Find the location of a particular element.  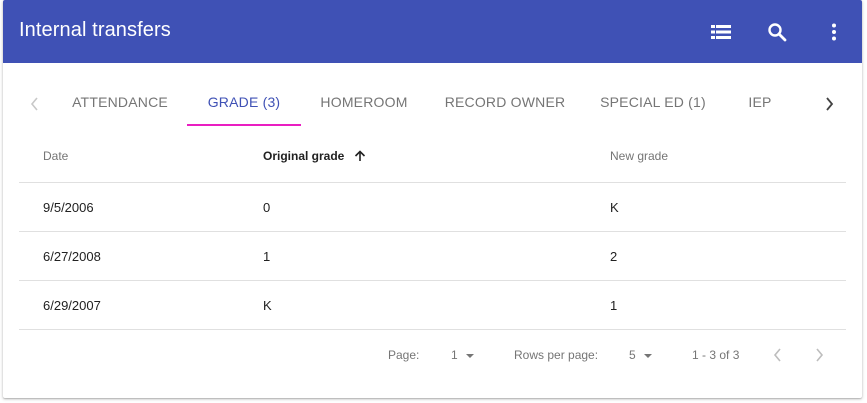

arrow-up-icon is located at coordinates (360, 156).